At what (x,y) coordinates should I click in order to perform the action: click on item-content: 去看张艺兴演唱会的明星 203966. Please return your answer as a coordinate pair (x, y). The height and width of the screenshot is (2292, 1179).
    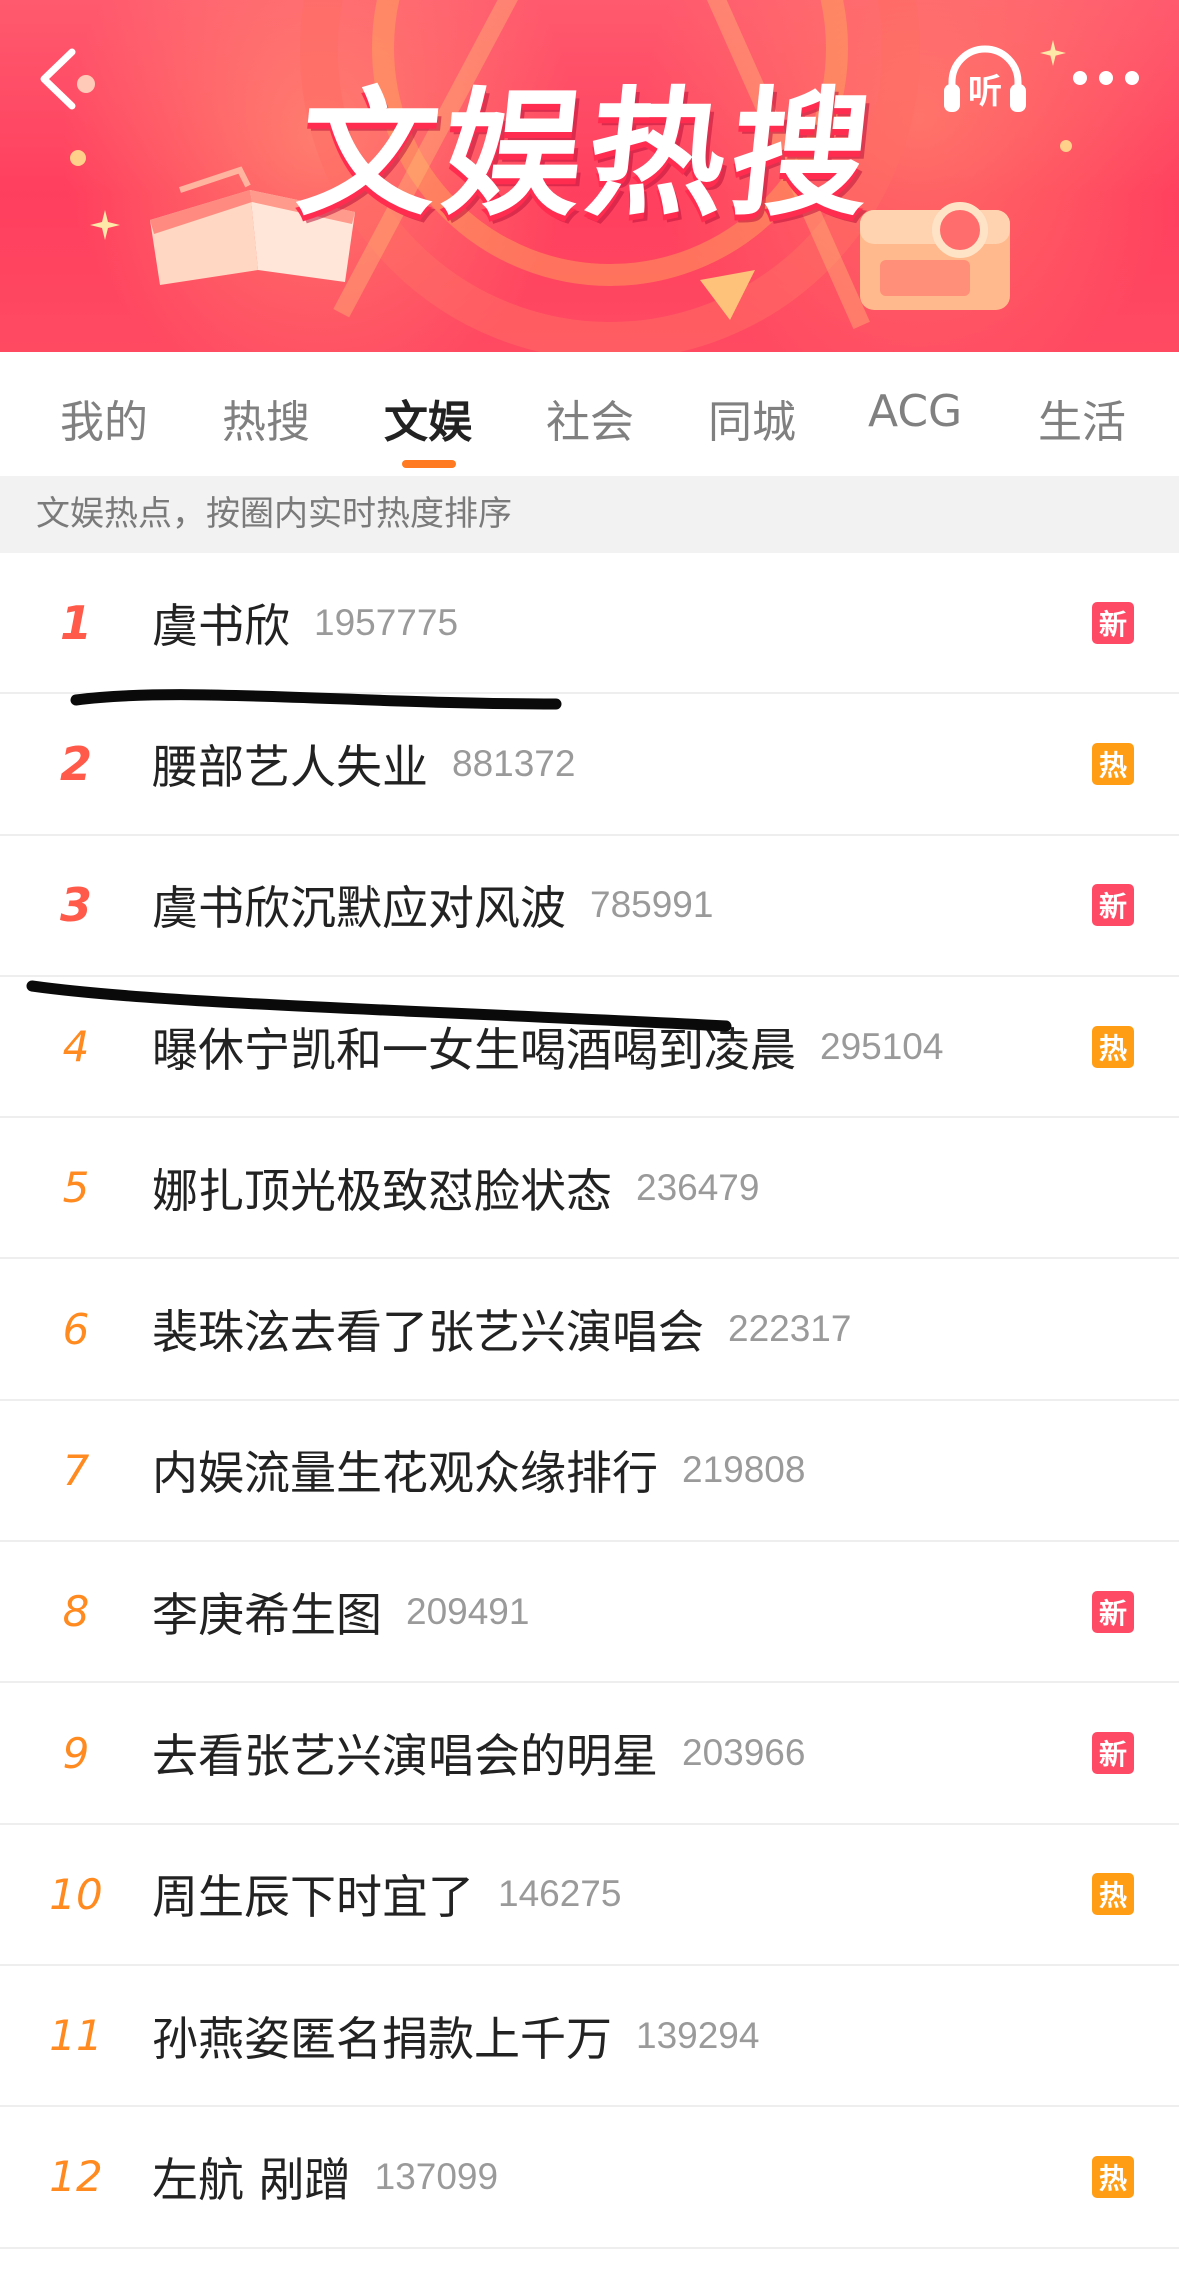
    Looking at the image, I should click on (478, 1752).